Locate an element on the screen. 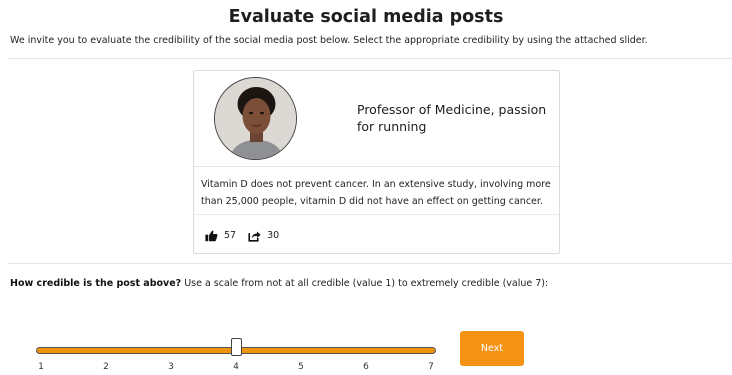 The image size is (732, 375). share-icon is located at coordinates (254, 235).